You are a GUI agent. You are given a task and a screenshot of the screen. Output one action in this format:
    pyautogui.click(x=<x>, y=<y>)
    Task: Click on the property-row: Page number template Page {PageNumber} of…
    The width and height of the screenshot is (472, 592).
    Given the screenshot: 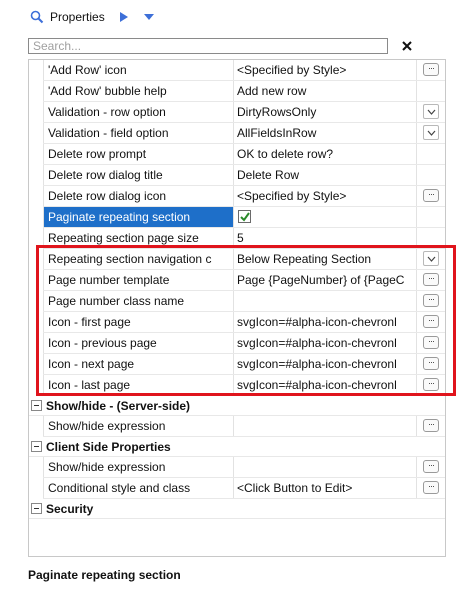 What is the action you would take?
    pyautogui.click(x=237, y=280)
    